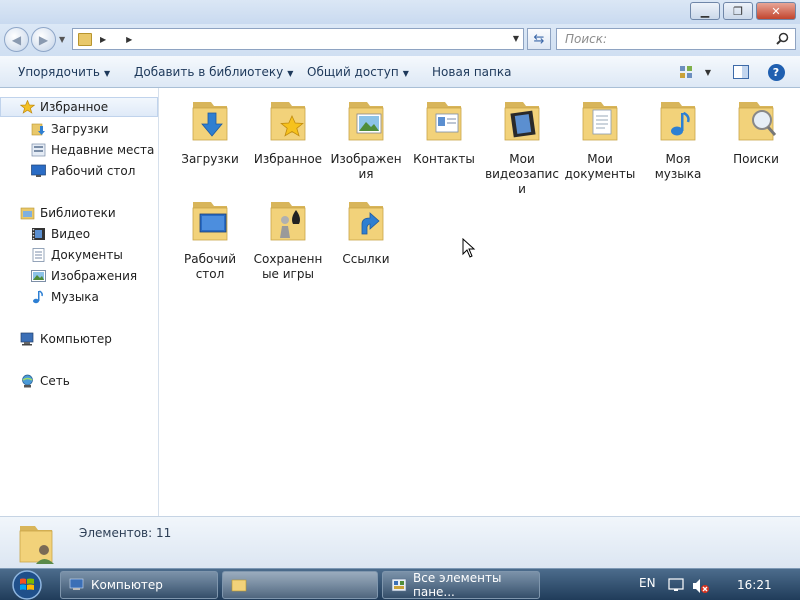 This screenshot has height=600, width=800. What do you see at coordinates (38, 234) in the screenshot?
I see `video-icon` at bounding box center [38, 234].